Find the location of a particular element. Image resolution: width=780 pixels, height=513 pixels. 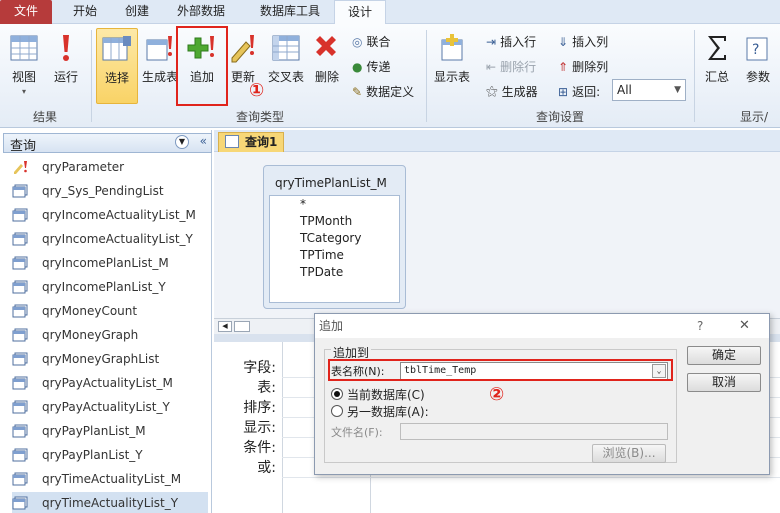

union-label: 联合 is located at coordinates (378, 42).